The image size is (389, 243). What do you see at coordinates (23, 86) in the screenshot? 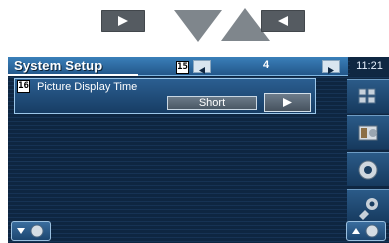
I see `callout-label-16: 16` at bounding box center [23, 86].